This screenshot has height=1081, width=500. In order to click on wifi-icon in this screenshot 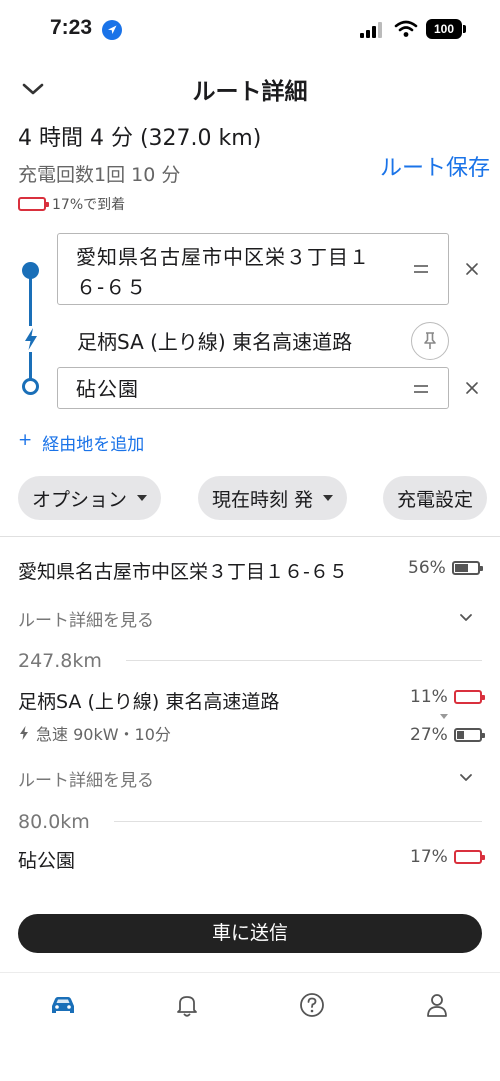, I will do `click(406, 28)`.